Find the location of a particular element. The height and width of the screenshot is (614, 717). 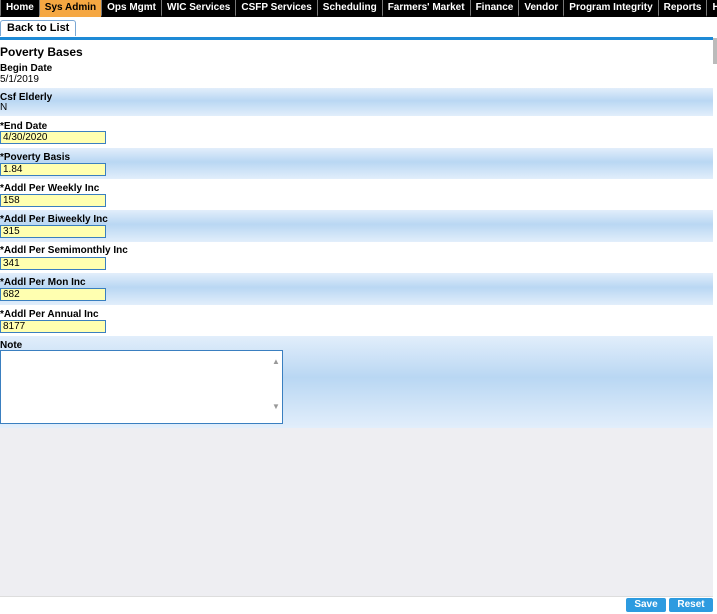

csf-elderly-row: Csf Elderly N is located at coordinates (356, 102).